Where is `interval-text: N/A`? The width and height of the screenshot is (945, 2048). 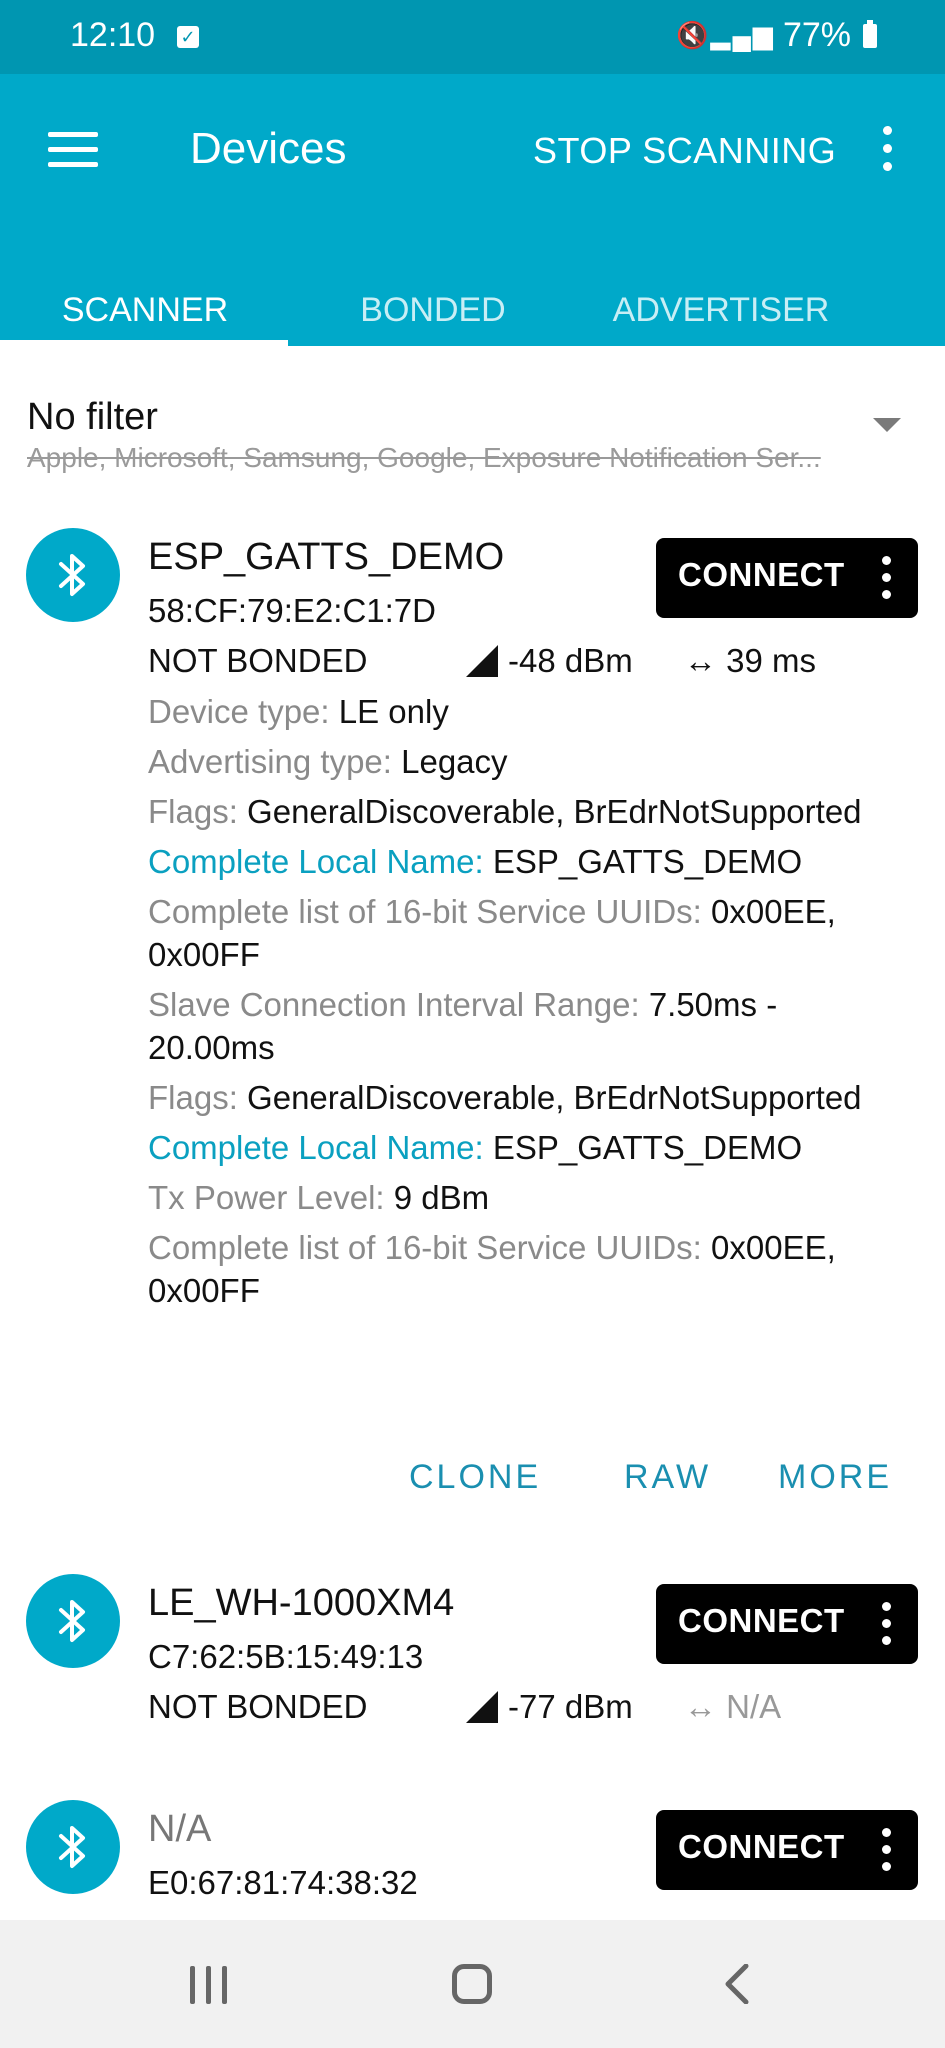 interval-text: N/A is located at coordinates (754, 1706).